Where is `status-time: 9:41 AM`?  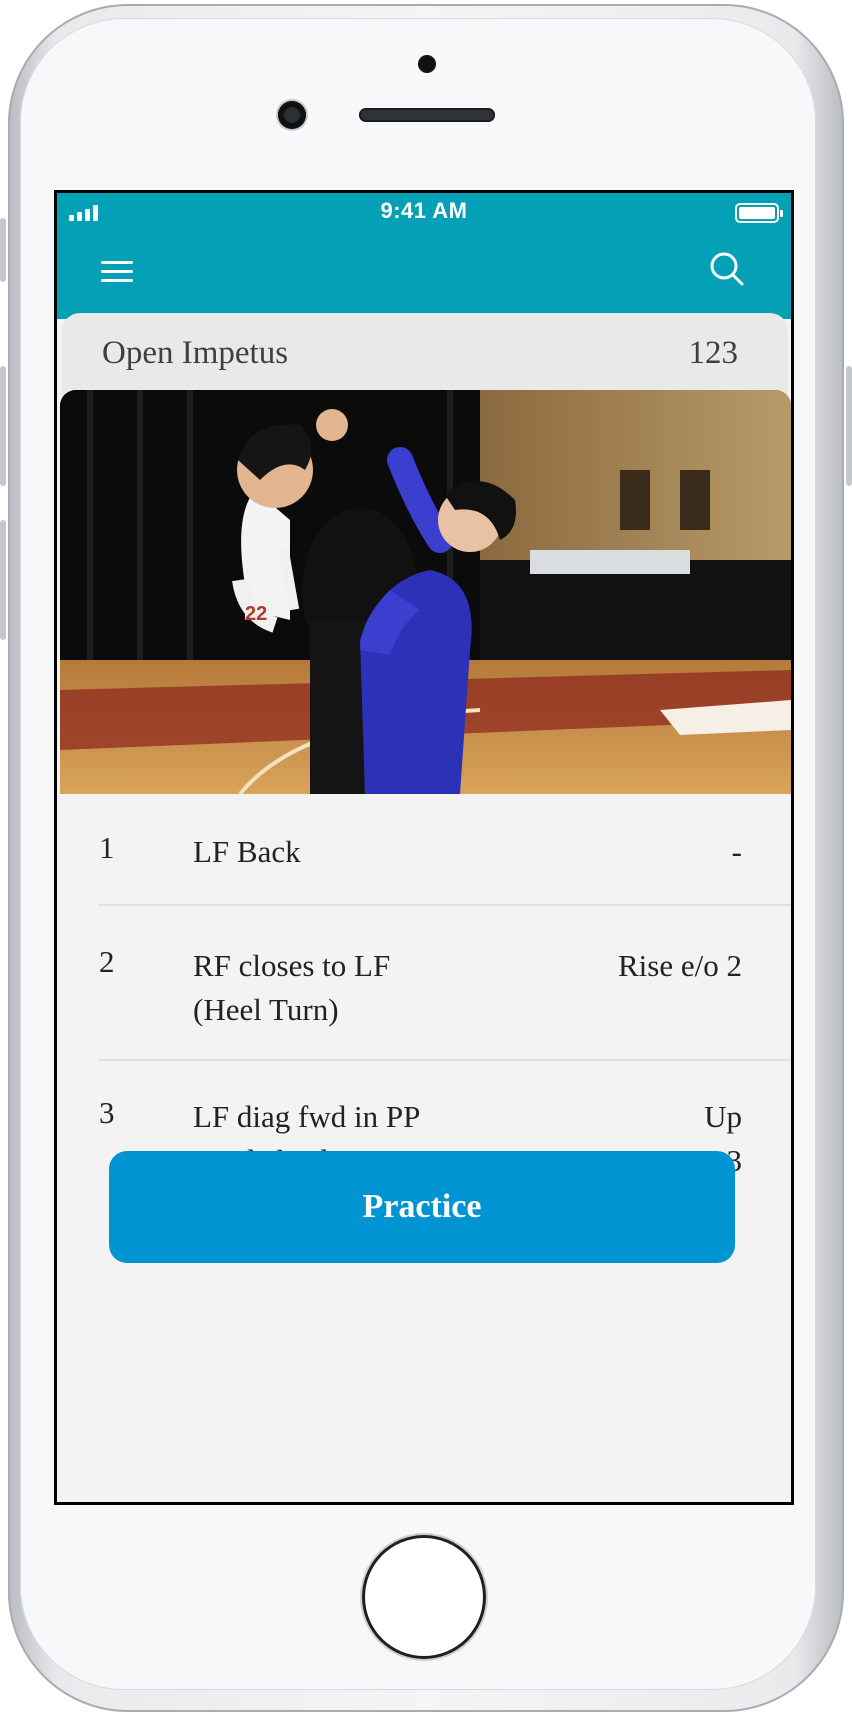 status-time: 9:41 AM is located at coordinates (424, 210).